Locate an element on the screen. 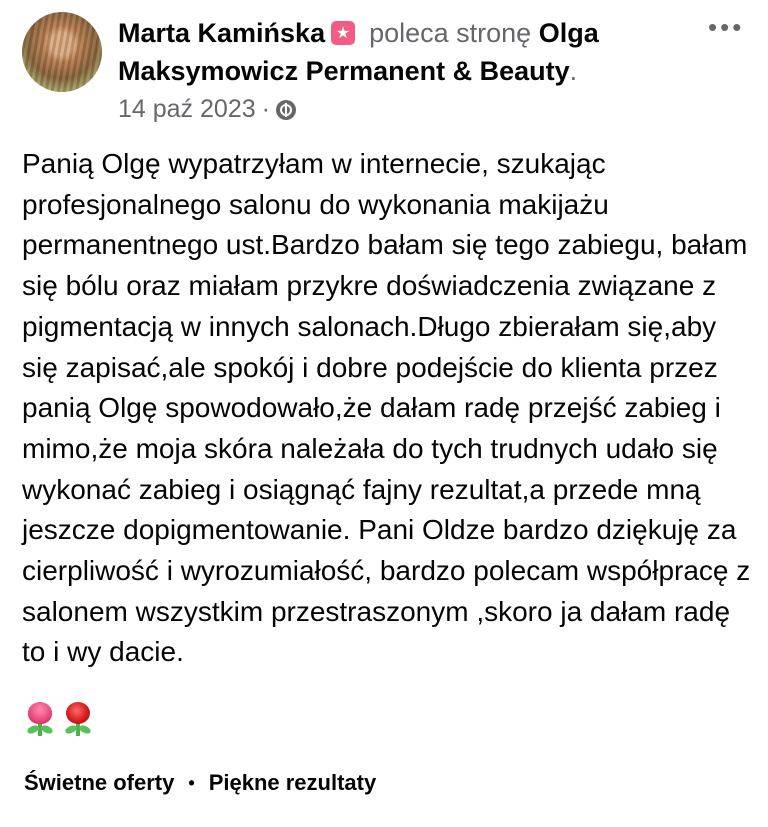  recommend-star-icon is located at coordinates (343, 33).